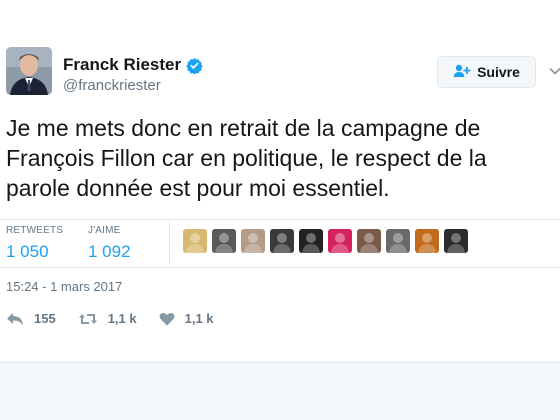 The width and height of the screenshot is (560, 420). Describe the element at coordinates (199, 318) in the screenshot. I see `like-count: 1,1 k` at that location.